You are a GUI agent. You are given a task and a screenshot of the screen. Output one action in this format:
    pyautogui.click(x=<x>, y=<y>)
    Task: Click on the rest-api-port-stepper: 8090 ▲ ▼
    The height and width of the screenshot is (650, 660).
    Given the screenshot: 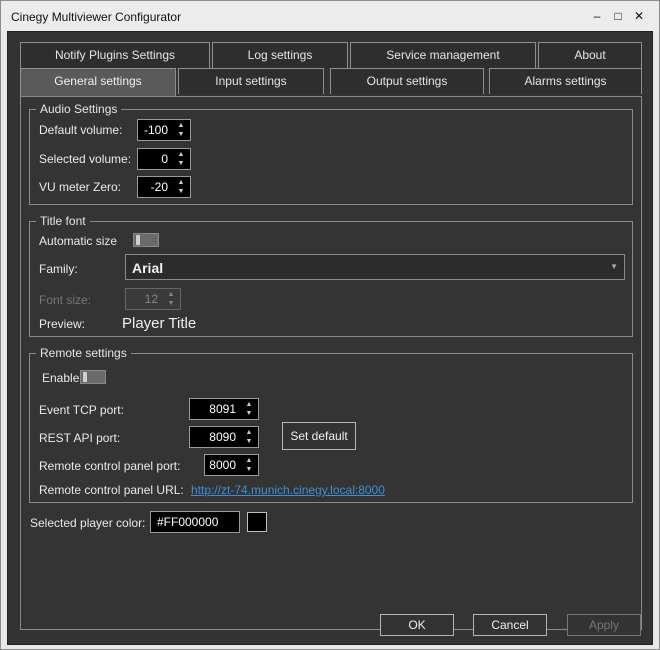 What is the action you would take?
    pyautogui.click(x=224, y=437)
    